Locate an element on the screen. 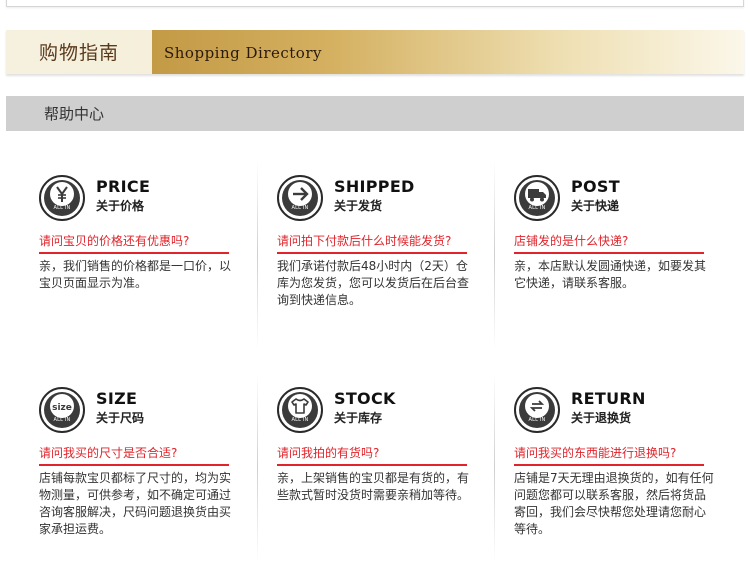  arrow-right-icon: ALL IN is located at coordinates (300, 198).